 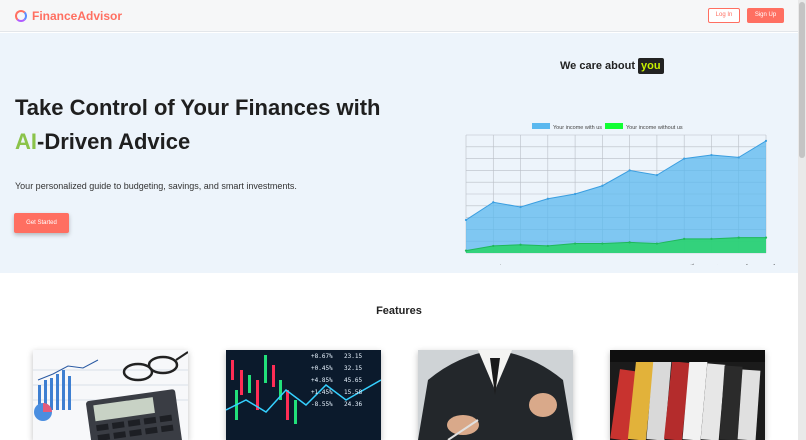 What do you see at coordinates (597, 66) in the screenshot?
I see `chart-heading-text: We care about` at bounding box center [597, 66].